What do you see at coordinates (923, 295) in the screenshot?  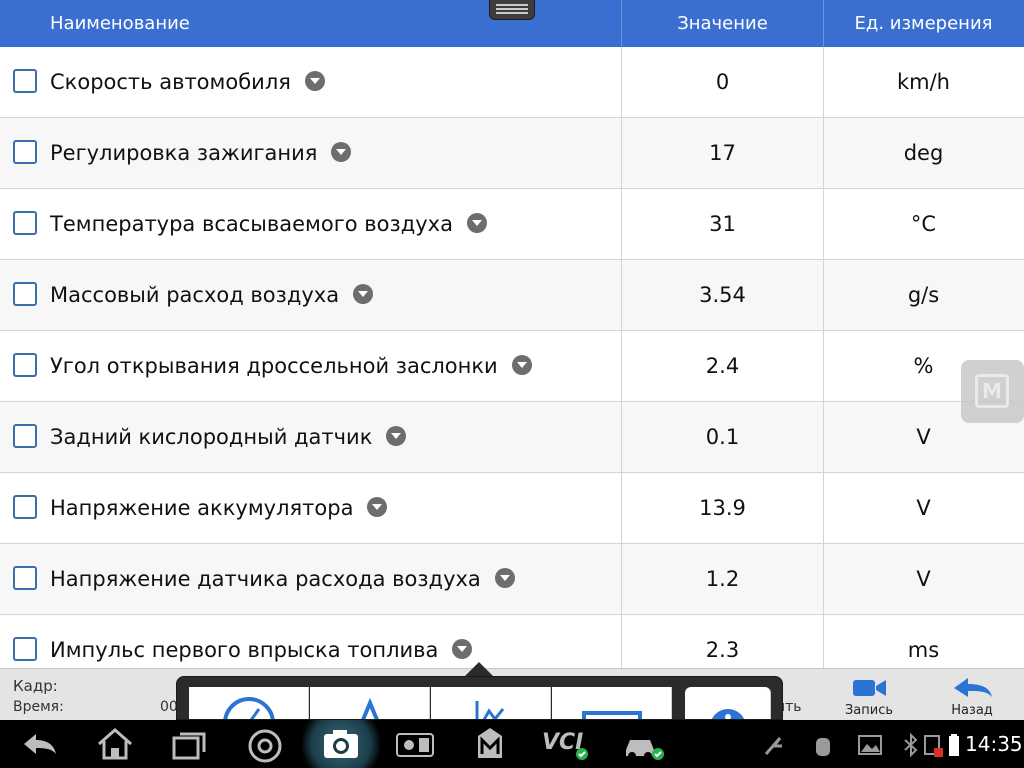 I see `parameter-unit: g/s` at bounding box center [923, 295].